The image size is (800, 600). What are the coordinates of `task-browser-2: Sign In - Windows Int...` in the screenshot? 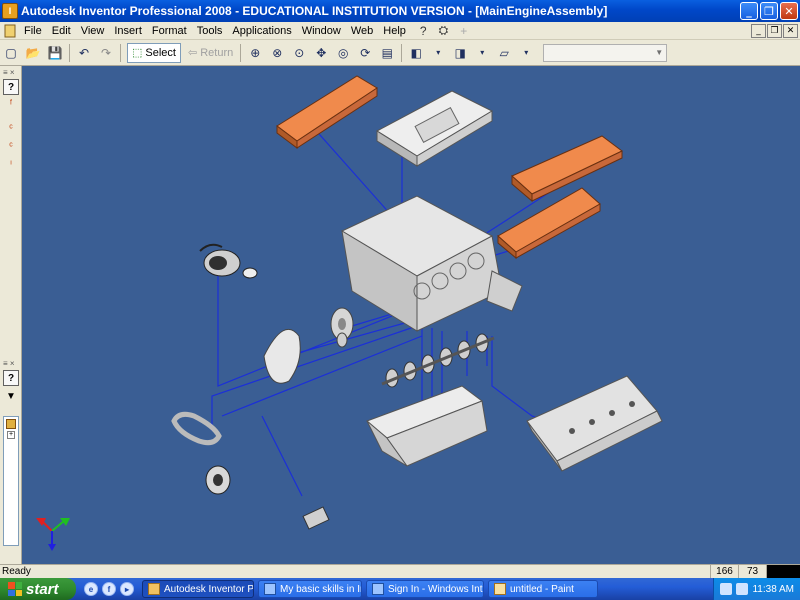 It's located at (425, 589).